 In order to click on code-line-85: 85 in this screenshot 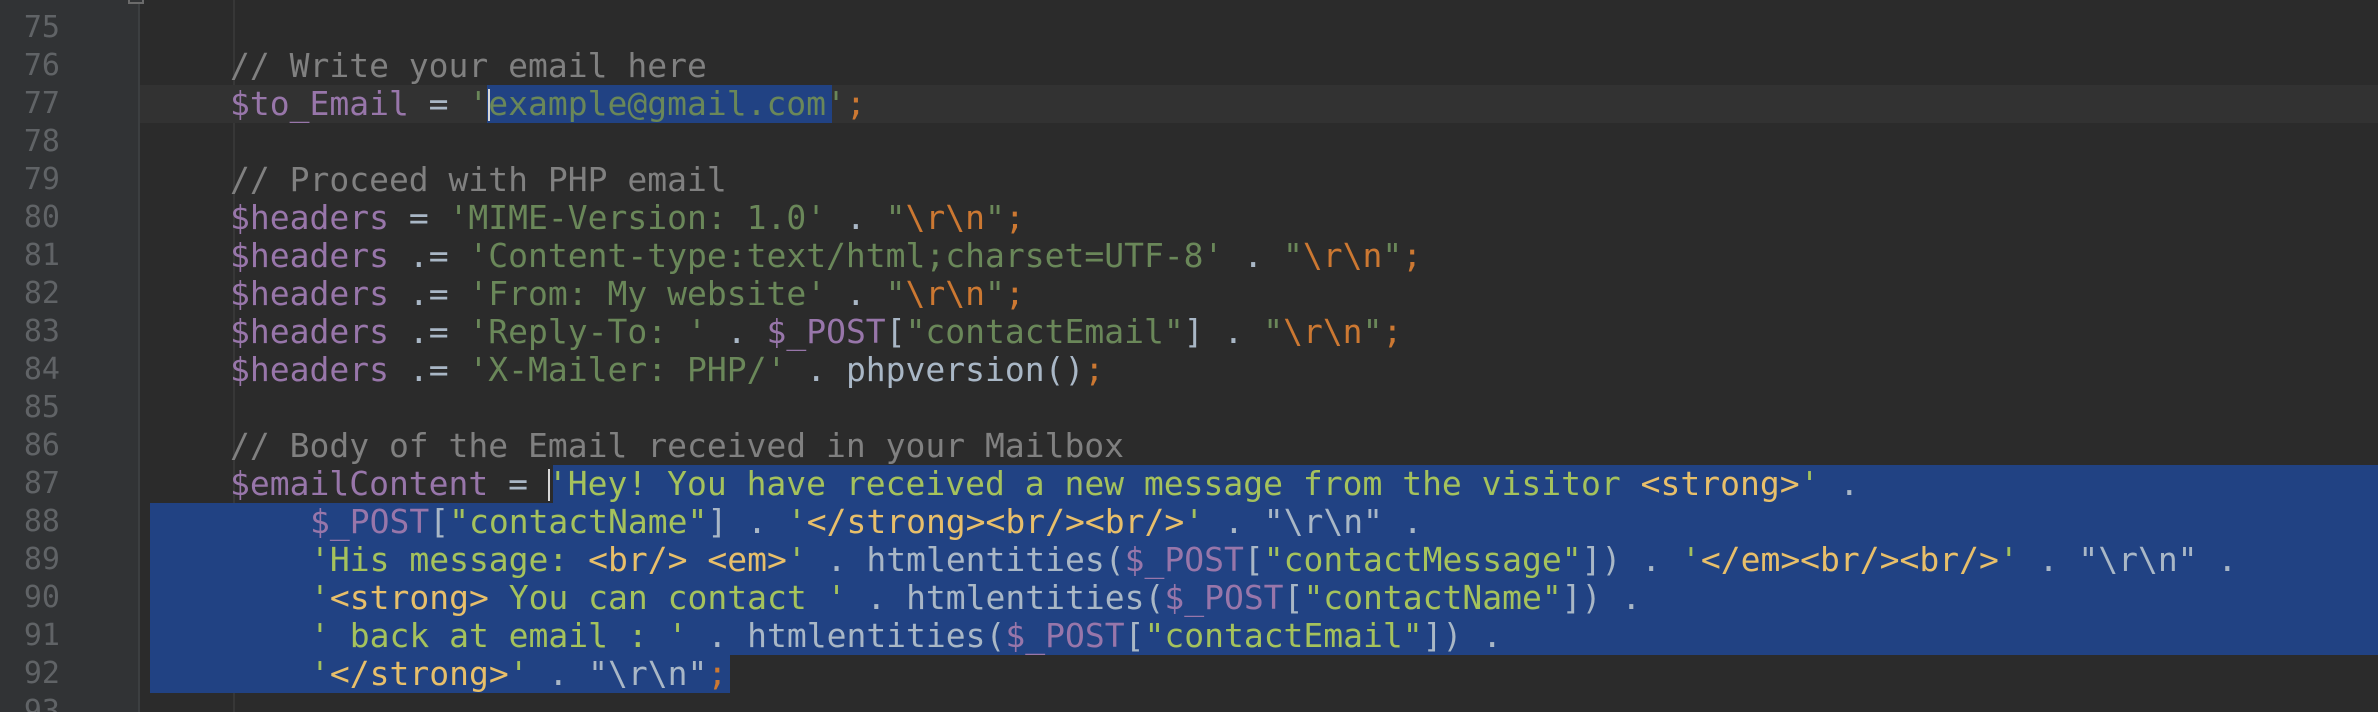, I will do `click(1189, 408)`.